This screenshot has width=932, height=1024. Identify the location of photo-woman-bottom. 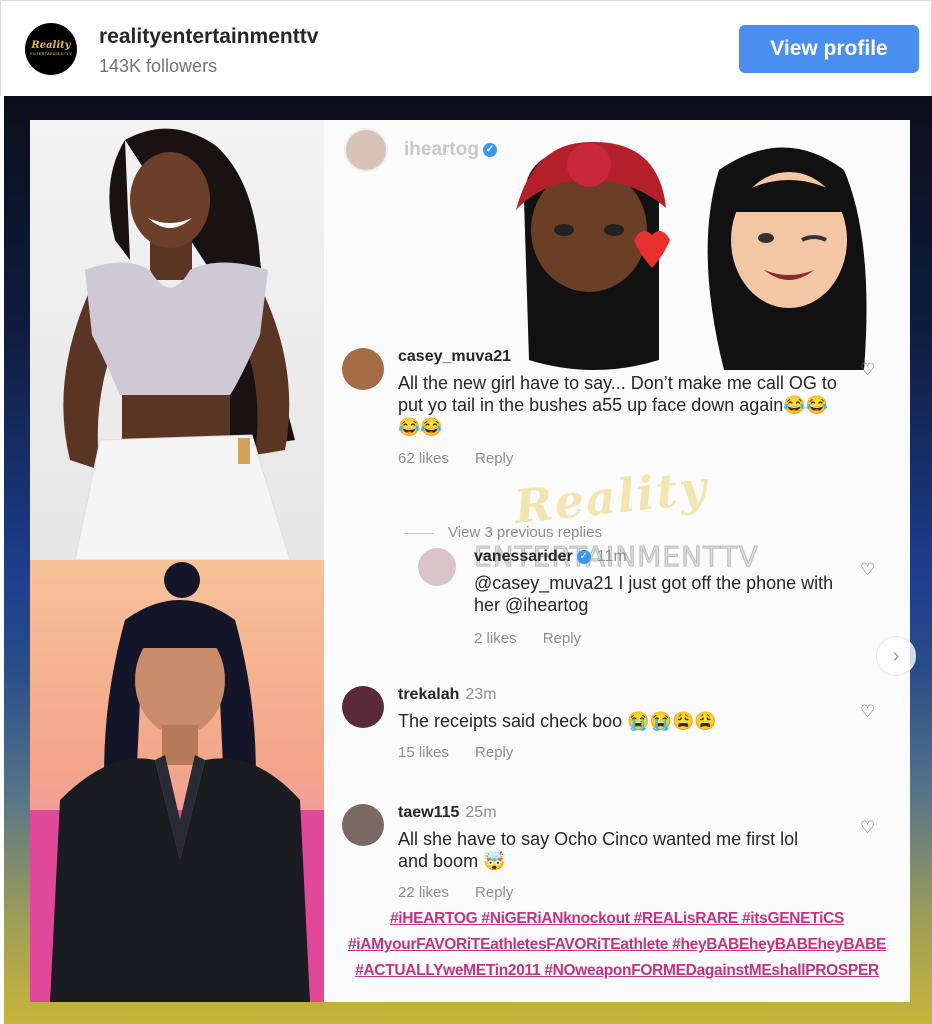
(177, 781).